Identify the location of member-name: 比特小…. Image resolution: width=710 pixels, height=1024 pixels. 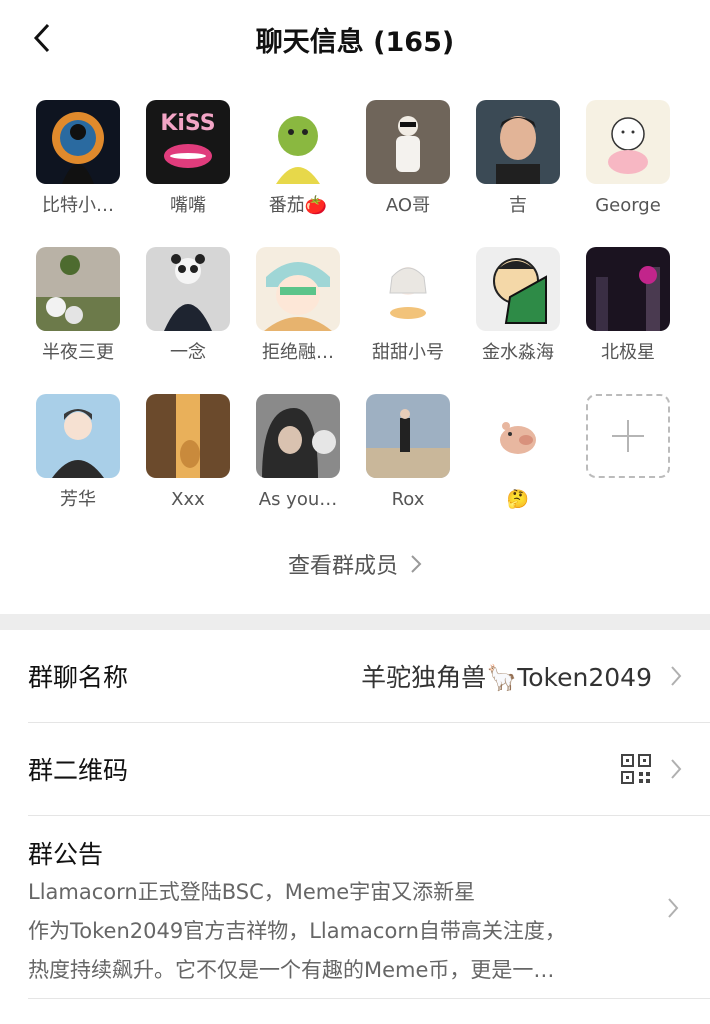
(78, 205).